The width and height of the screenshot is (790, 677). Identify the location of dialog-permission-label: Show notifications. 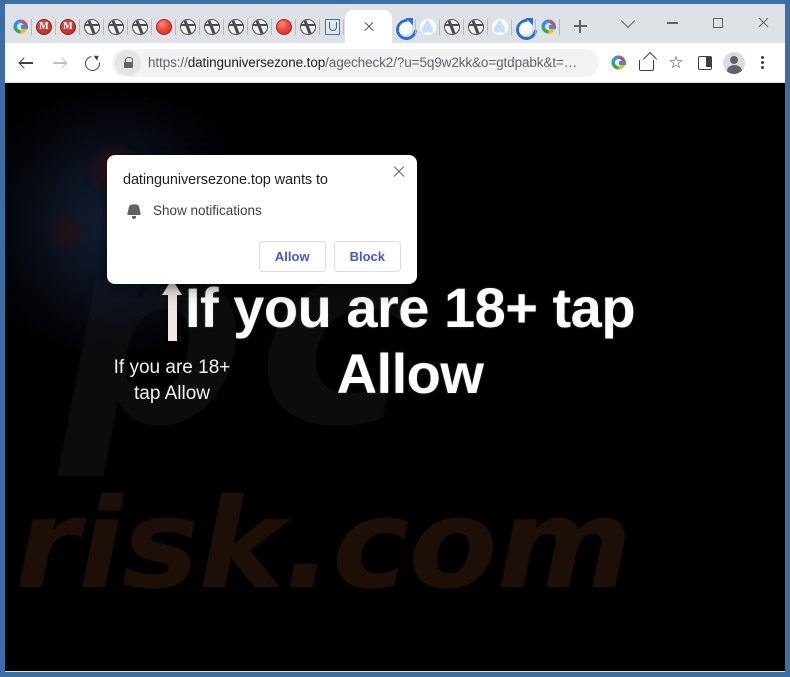
(207, 211).